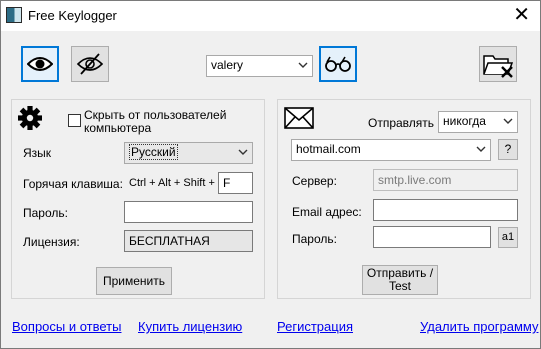 The image size is (541, 349). What do you see at coordinates (445, 210) in the screenshot?
I see `email-input` at bounding box center [445, 210].